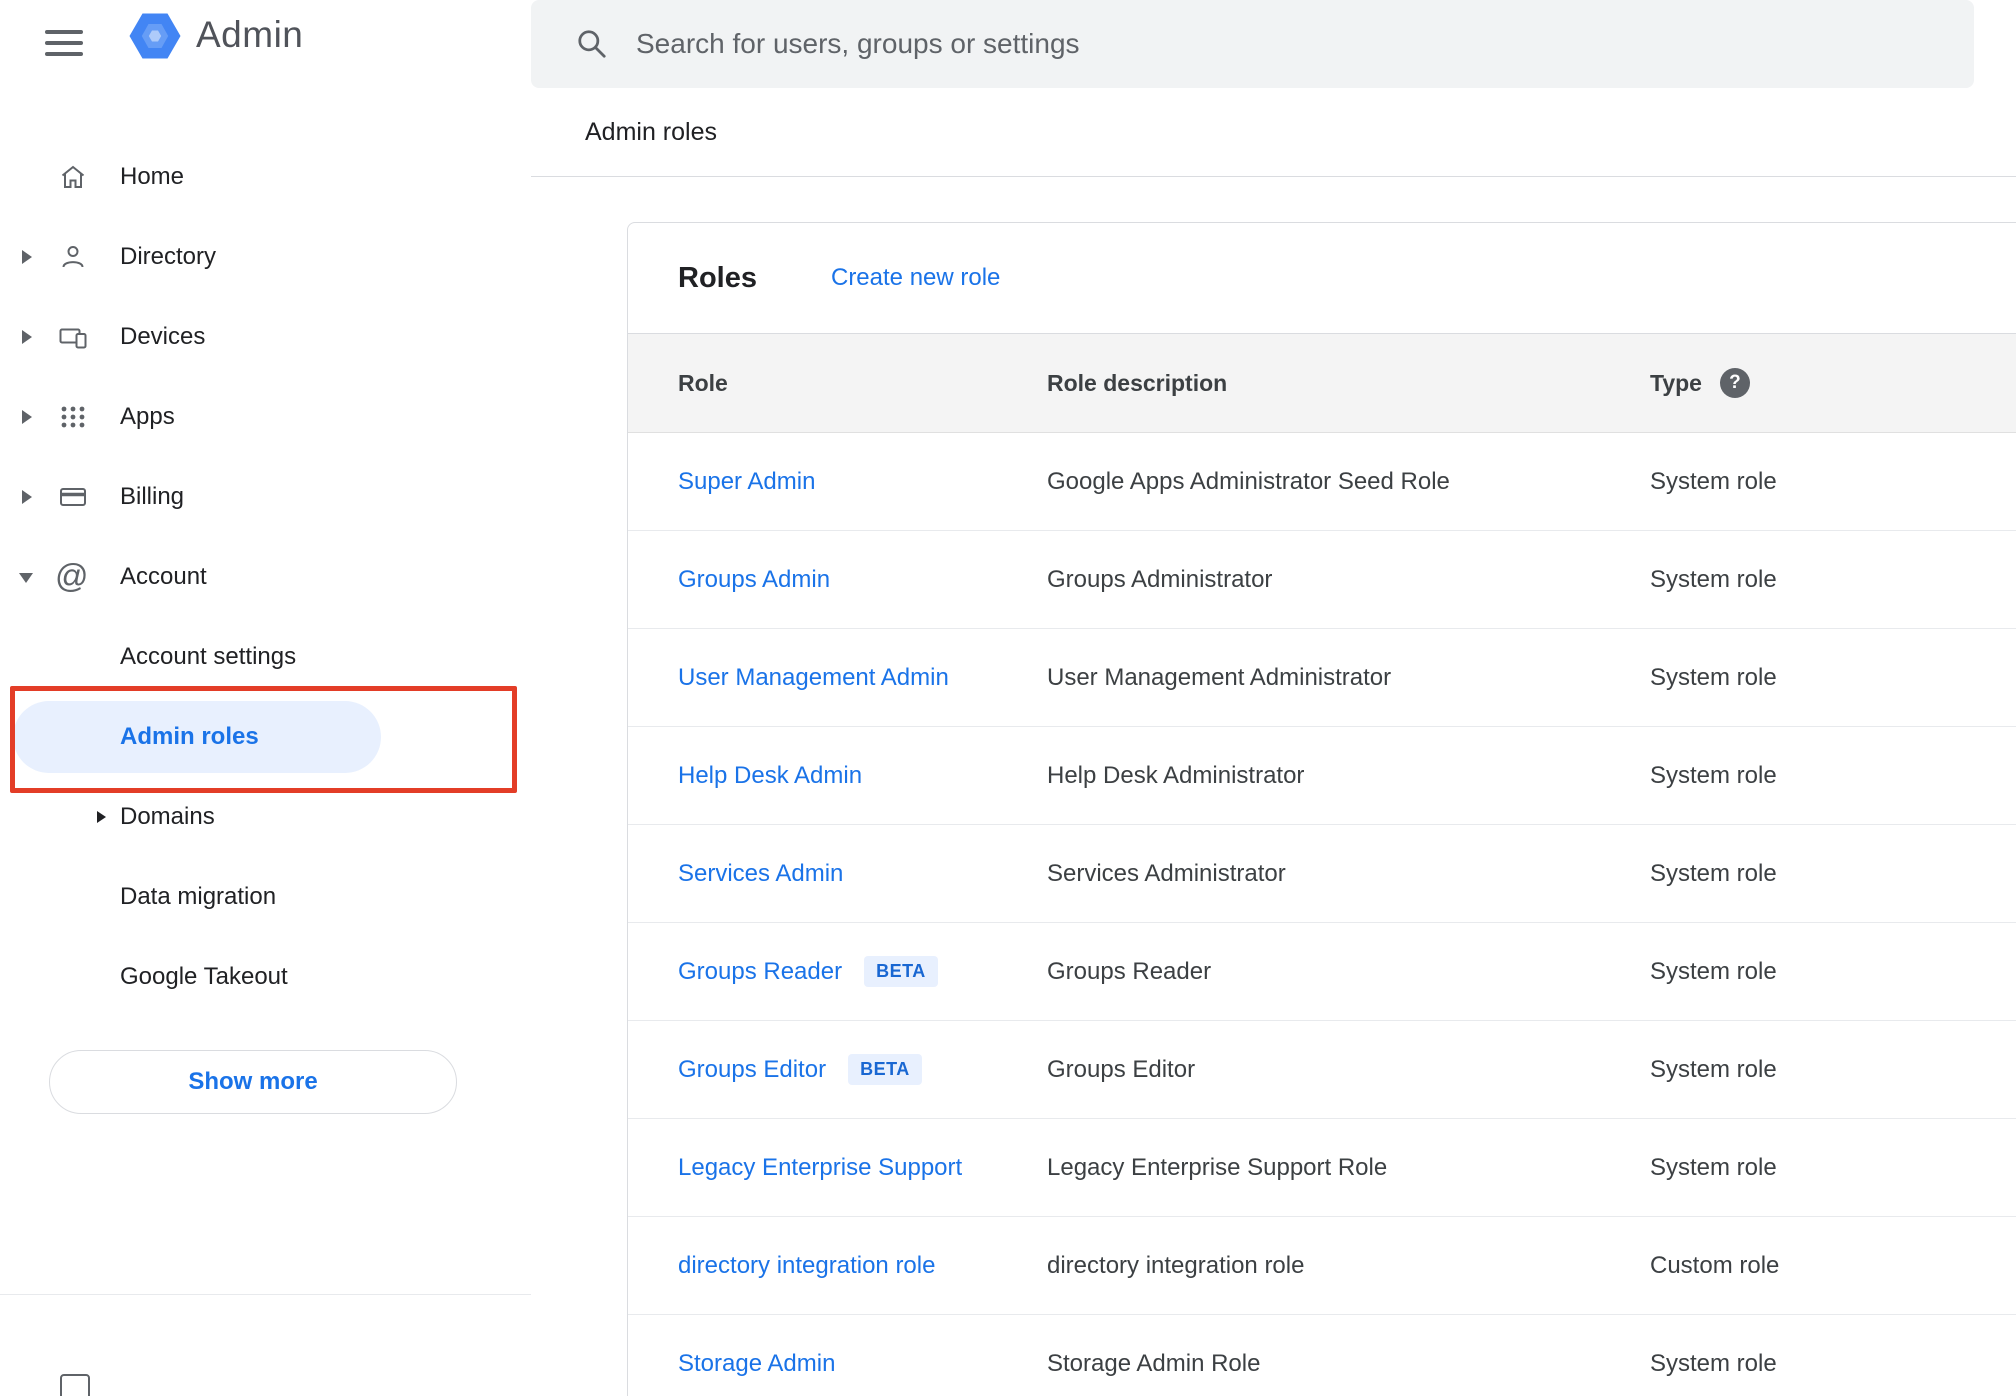 Image resolution: width=2016 pixels, height=1396 pixels. What do you see at coordinates (204, 976) in the screenshot?
I see `sidebar-item-label: Google Takeout` at bounding box center [204, 976].